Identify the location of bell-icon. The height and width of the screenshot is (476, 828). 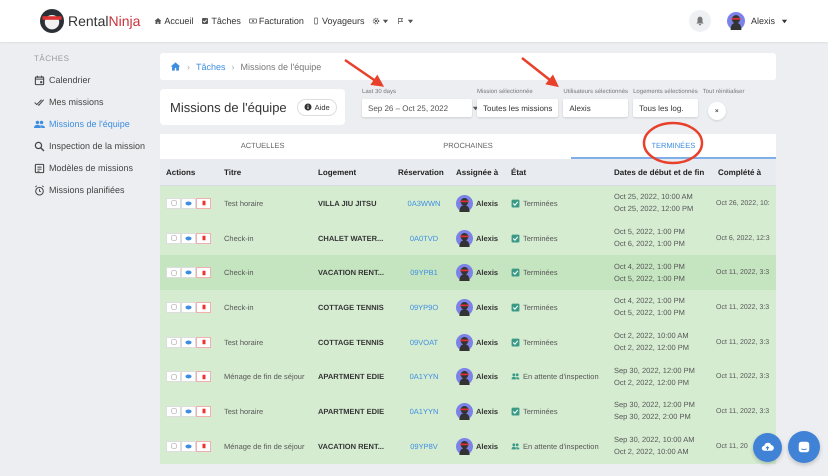
(699, 21).